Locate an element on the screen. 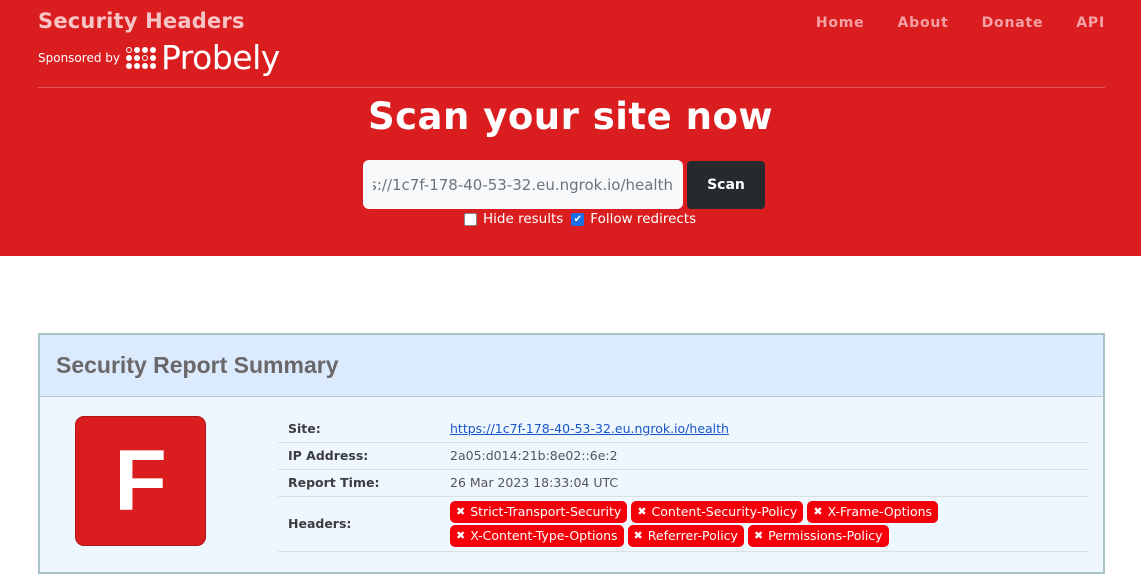 Image resolution: width=1141 pixels, height=587 pixels. scan-options: Hide results ✔ Follow redirects is located at coordinates (584, 219).